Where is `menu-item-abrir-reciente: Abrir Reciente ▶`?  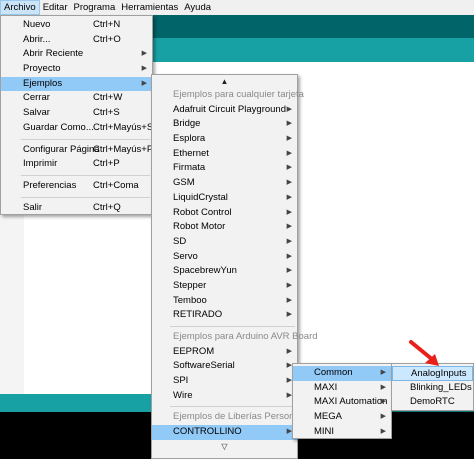
menu-item-abrir-reciente: Abrir Reciente ▶ is located at coordinates (76, 54).